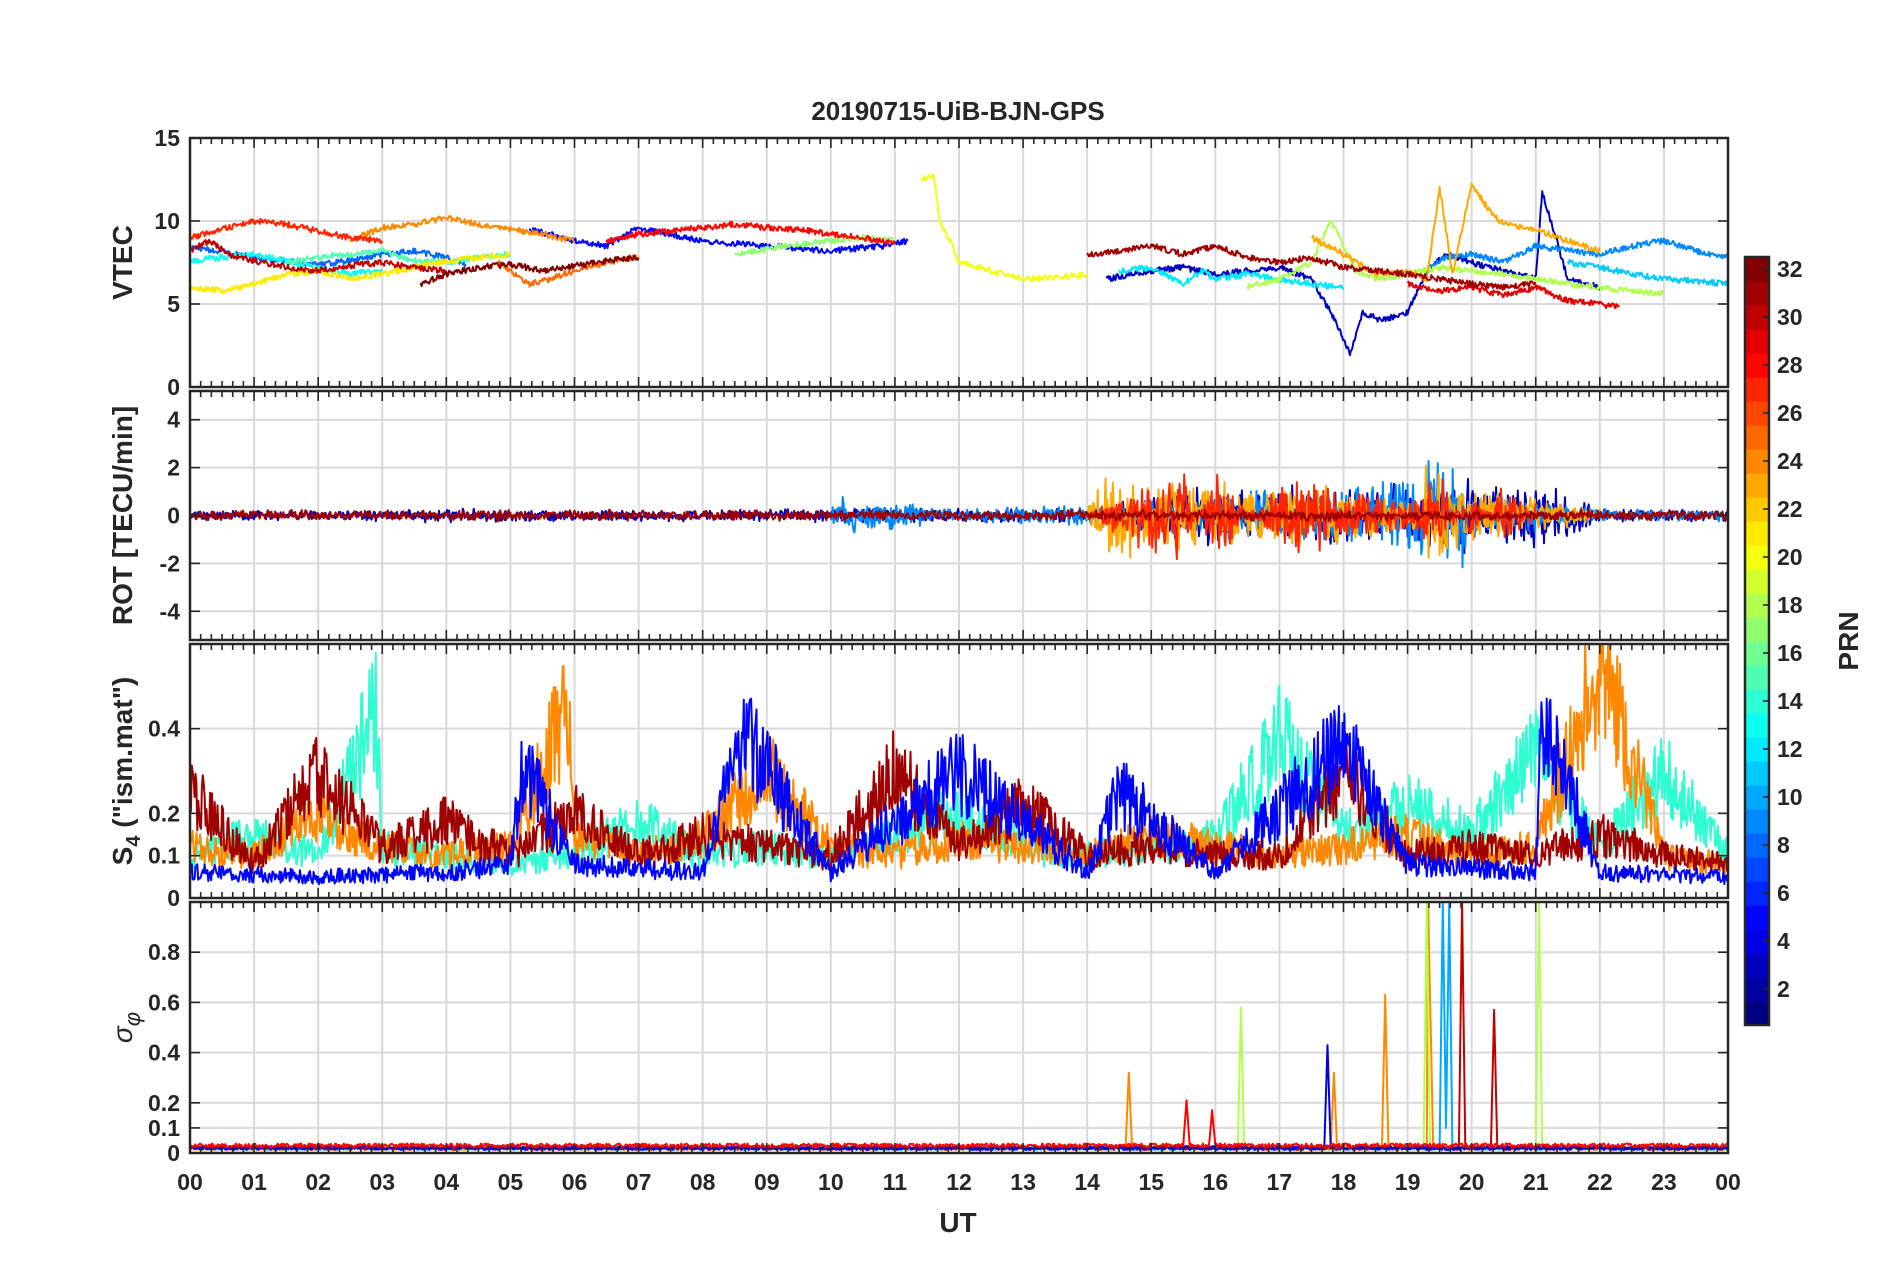  I want to click on y-tick-label: 0.6, so click(164, 1002).